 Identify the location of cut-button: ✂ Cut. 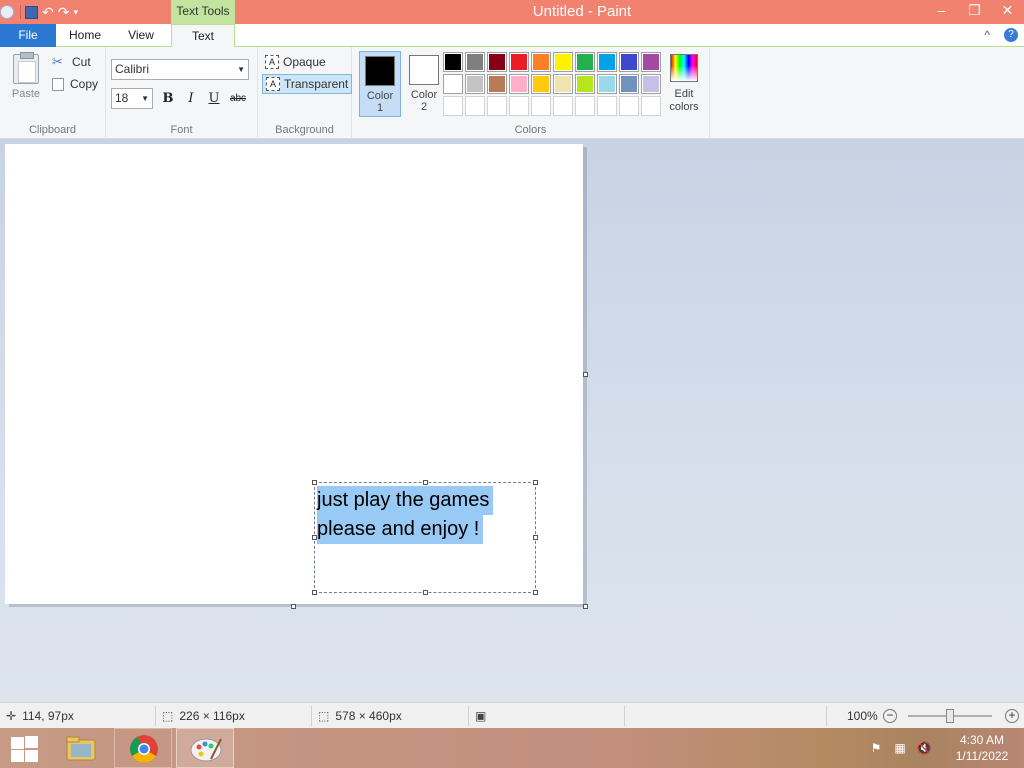
(71, 62).